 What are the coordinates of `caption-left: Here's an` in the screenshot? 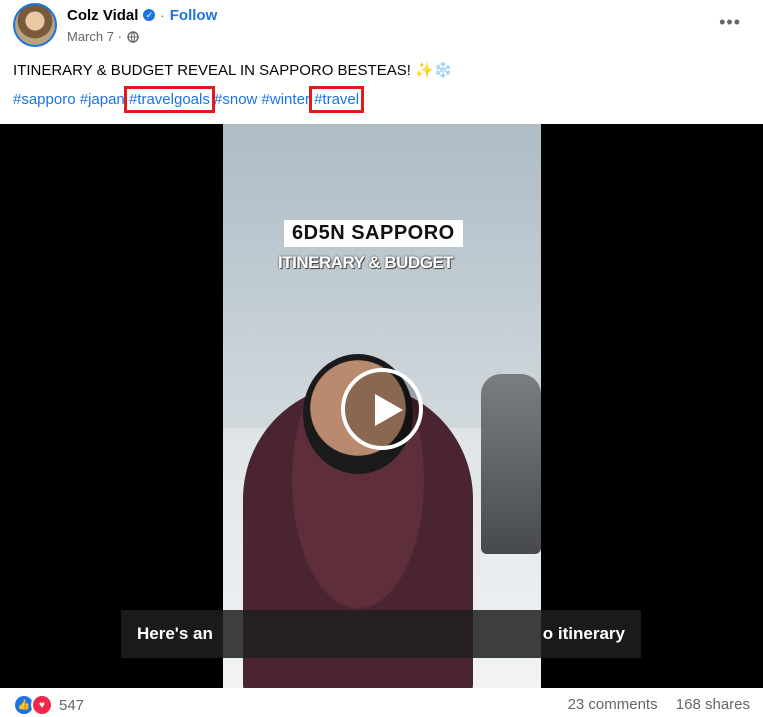 It's located at (175, 633).